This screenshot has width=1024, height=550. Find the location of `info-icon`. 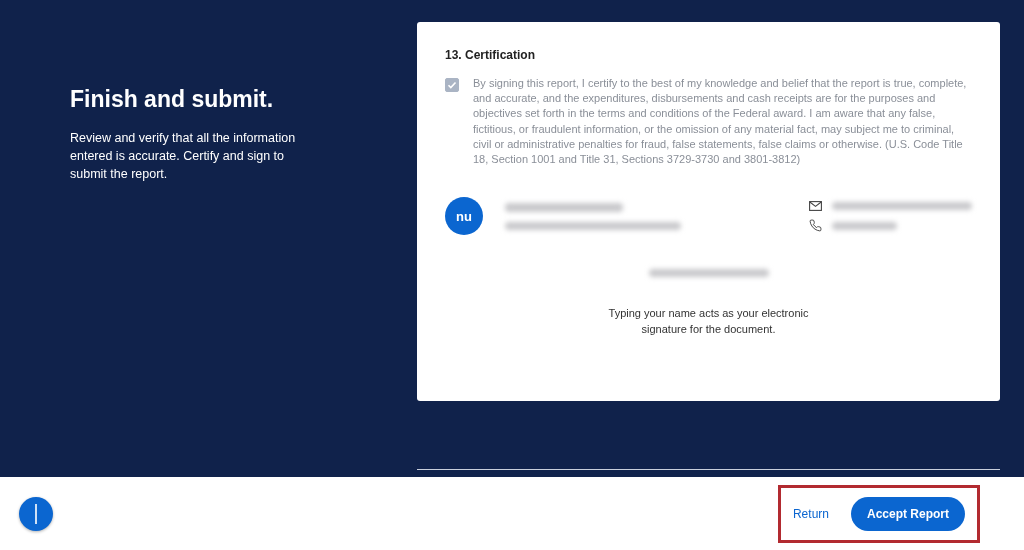

info-icon is located at coordinates (36, 513).